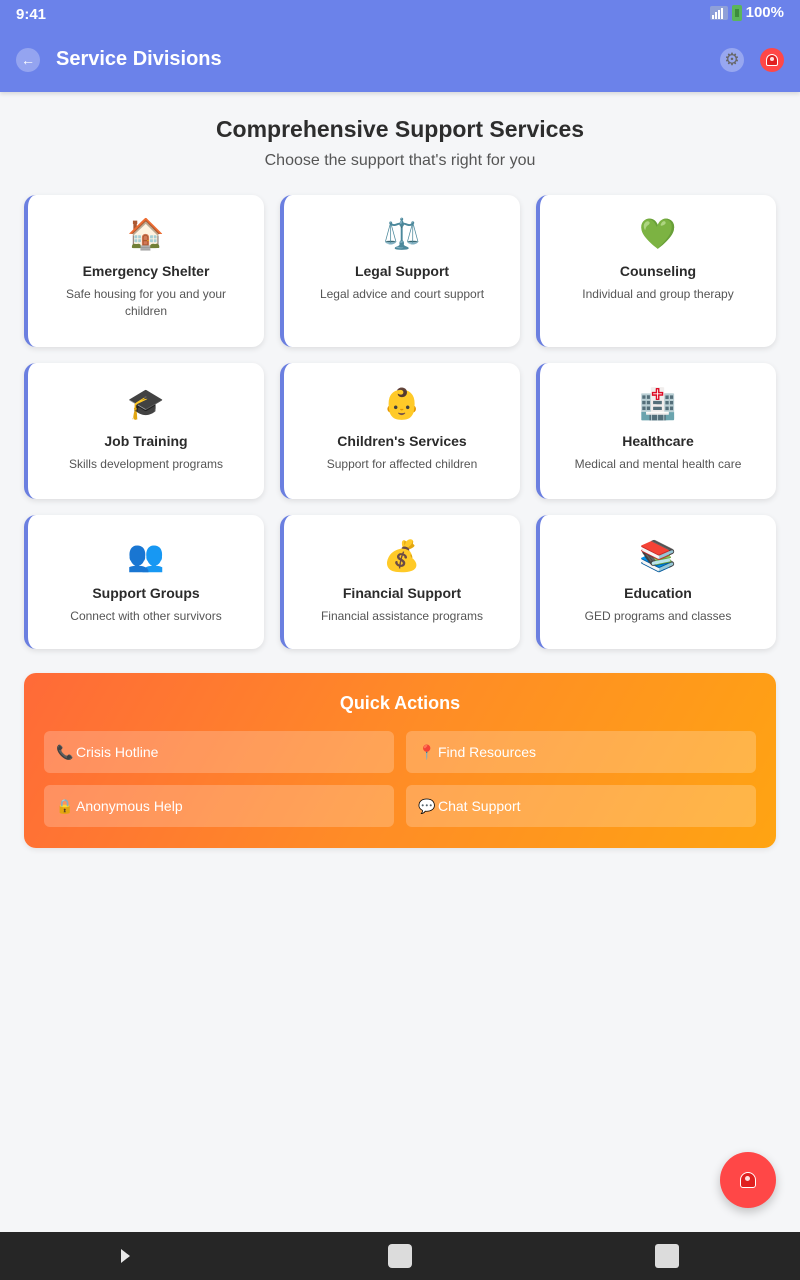 The image size is (800, 1280). I want to click on service-title: Financial Support, so click(402, 593).